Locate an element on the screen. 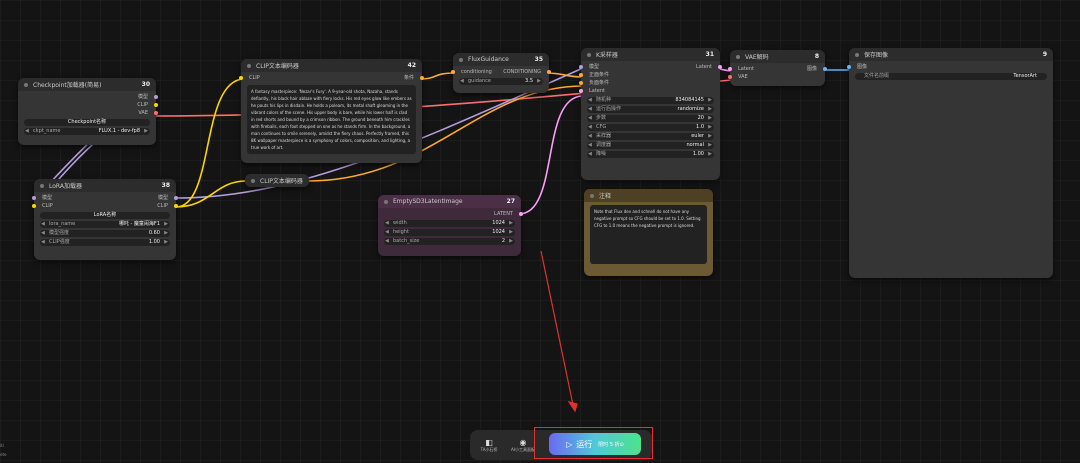 This screenshot has height=463, width=1080. pin-in-conditioning is located at coordinates (453, 72).